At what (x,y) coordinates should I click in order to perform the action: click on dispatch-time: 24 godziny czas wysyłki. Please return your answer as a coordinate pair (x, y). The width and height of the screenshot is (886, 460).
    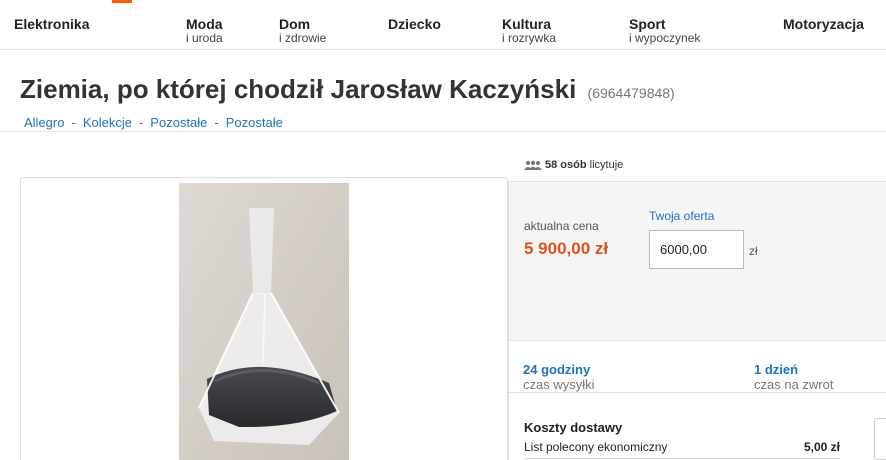
    Looking at the image, I should click on (559, 377).